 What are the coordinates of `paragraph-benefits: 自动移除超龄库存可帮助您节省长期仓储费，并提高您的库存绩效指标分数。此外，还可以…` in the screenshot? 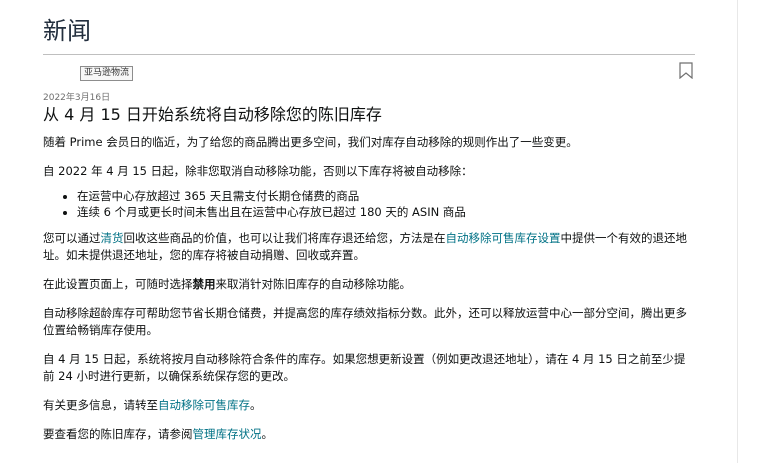 It's located at (365, 321).